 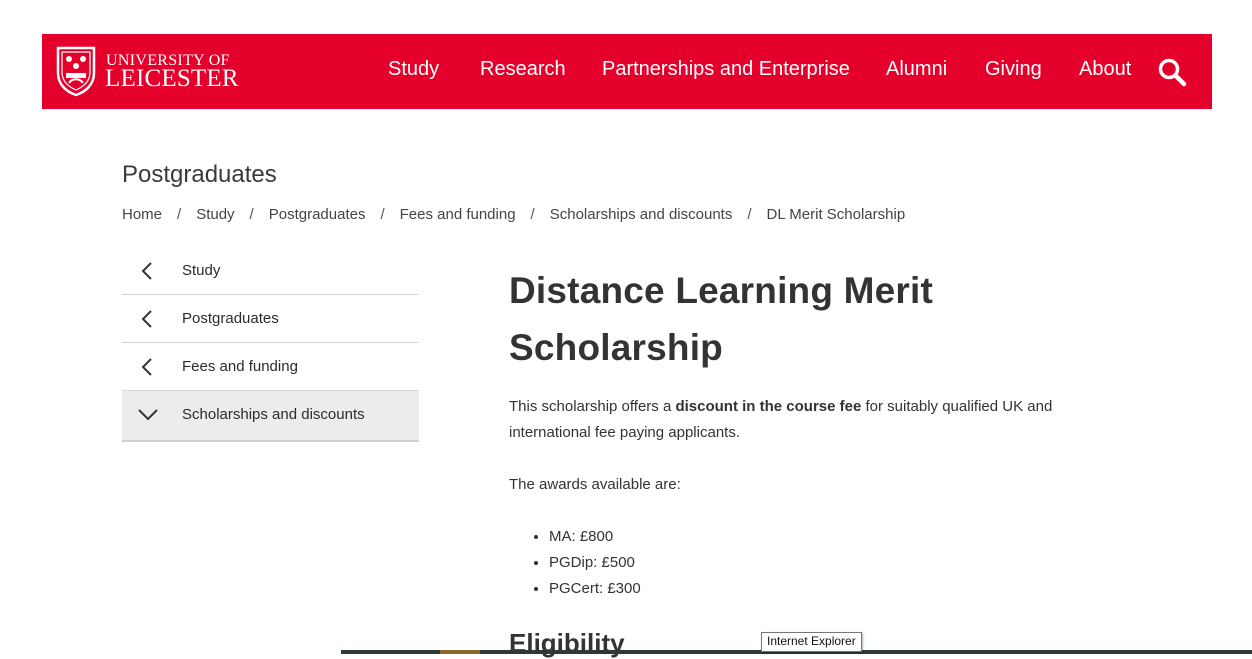 What do you see at coordinates (172, 78) in the screenshot?
I see `logo-text-line2: LEICESTER` at bounding box center [172, 78].